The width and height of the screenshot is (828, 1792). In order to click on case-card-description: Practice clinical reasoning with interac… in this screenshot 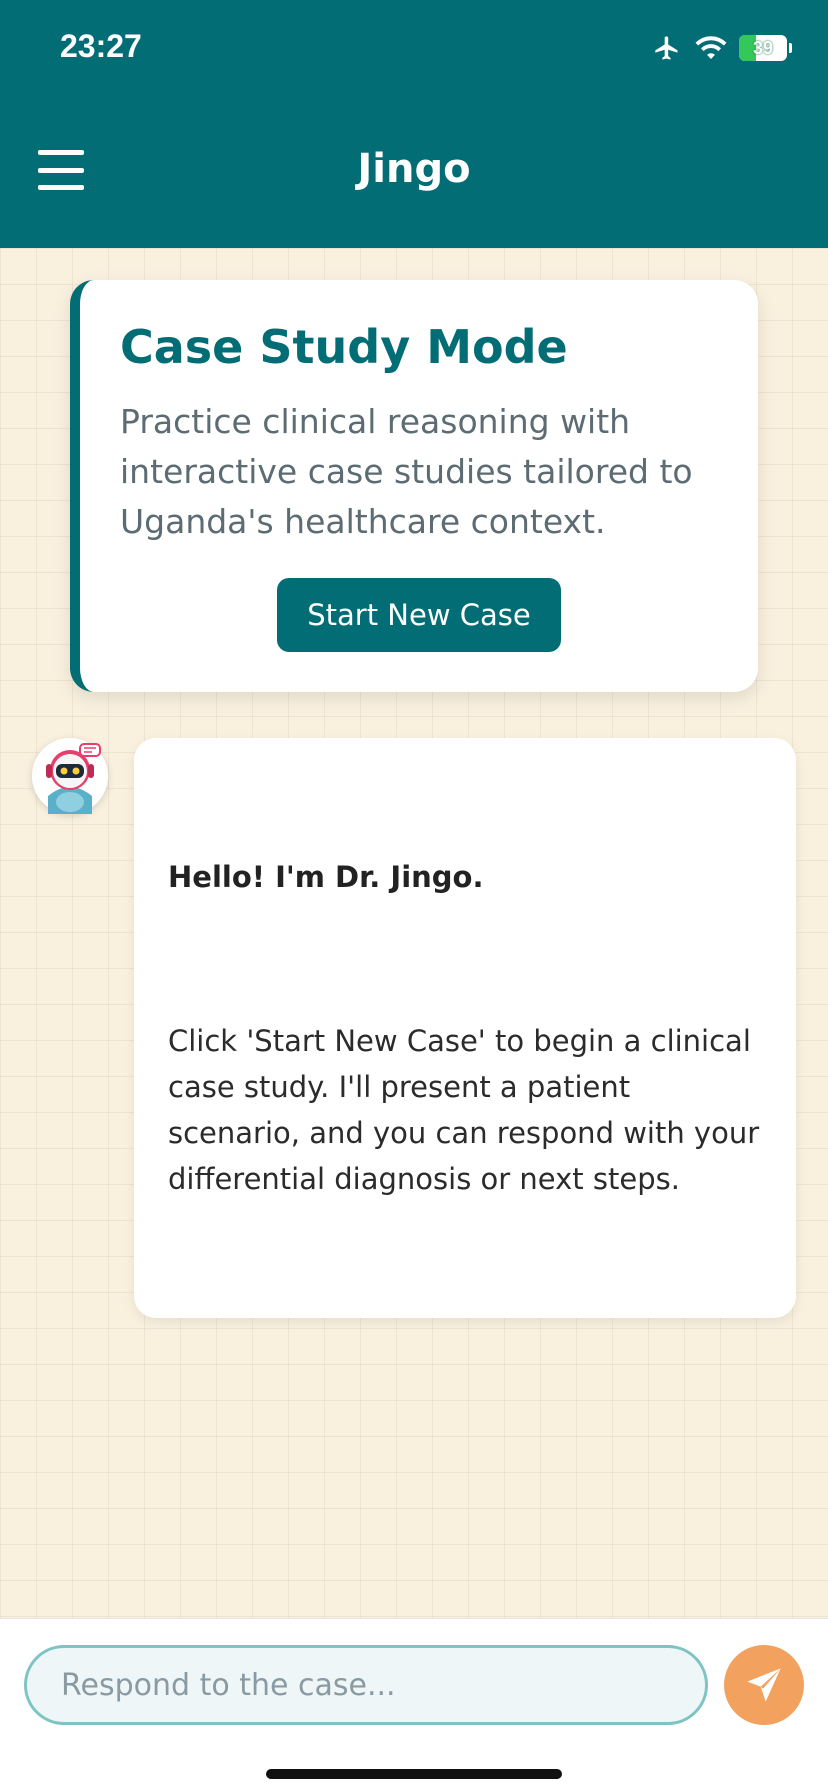, I will do `click(406, 472)`.